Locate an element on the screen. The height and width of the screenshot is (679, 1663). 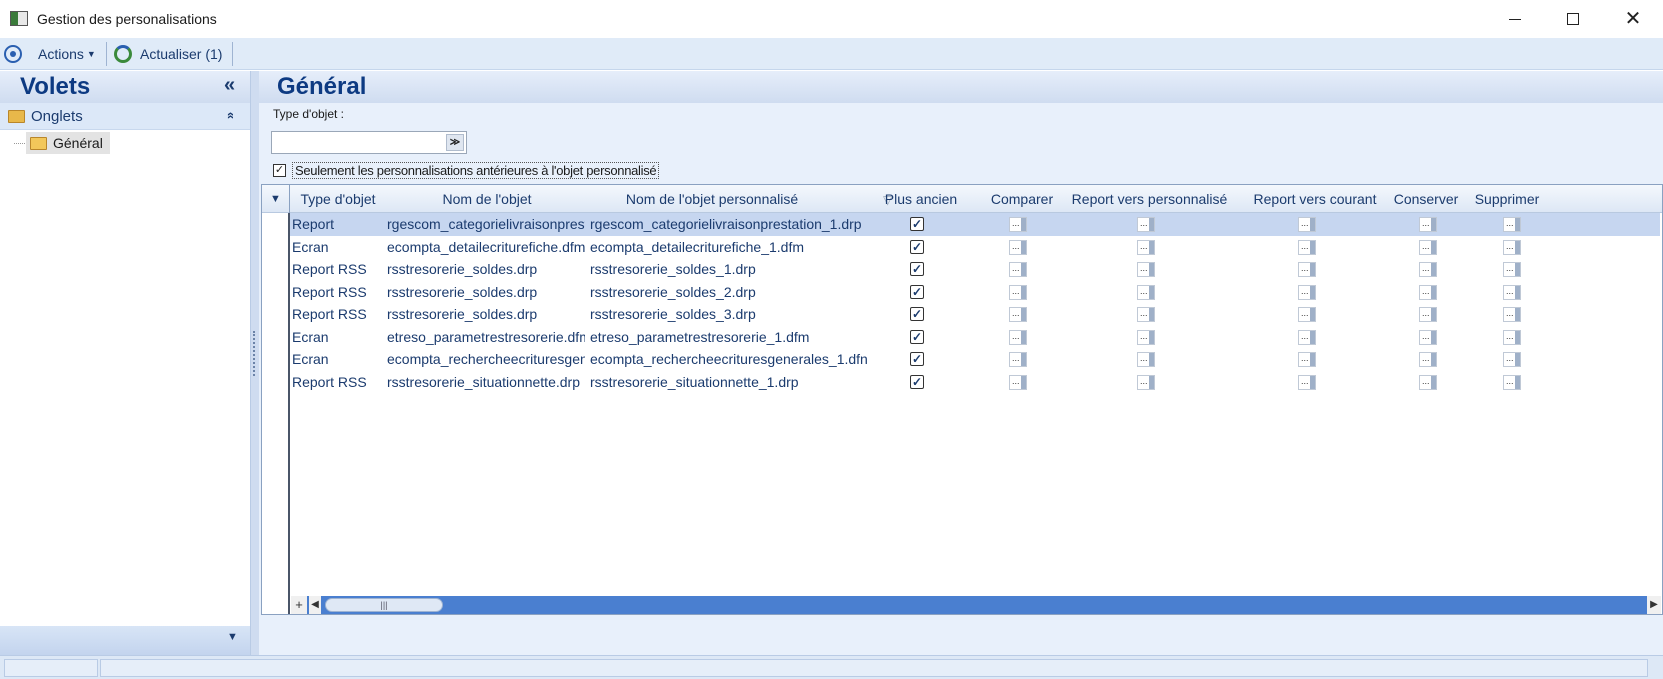
group-onglets: Onglets » is located at coordinates (125, 116).